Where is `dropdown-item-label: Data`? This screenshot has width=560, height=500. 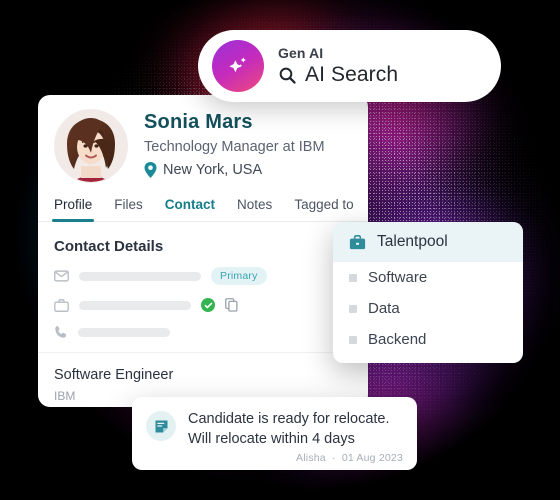 dropdown-item-label: Data is located at coordinates (384, 308).